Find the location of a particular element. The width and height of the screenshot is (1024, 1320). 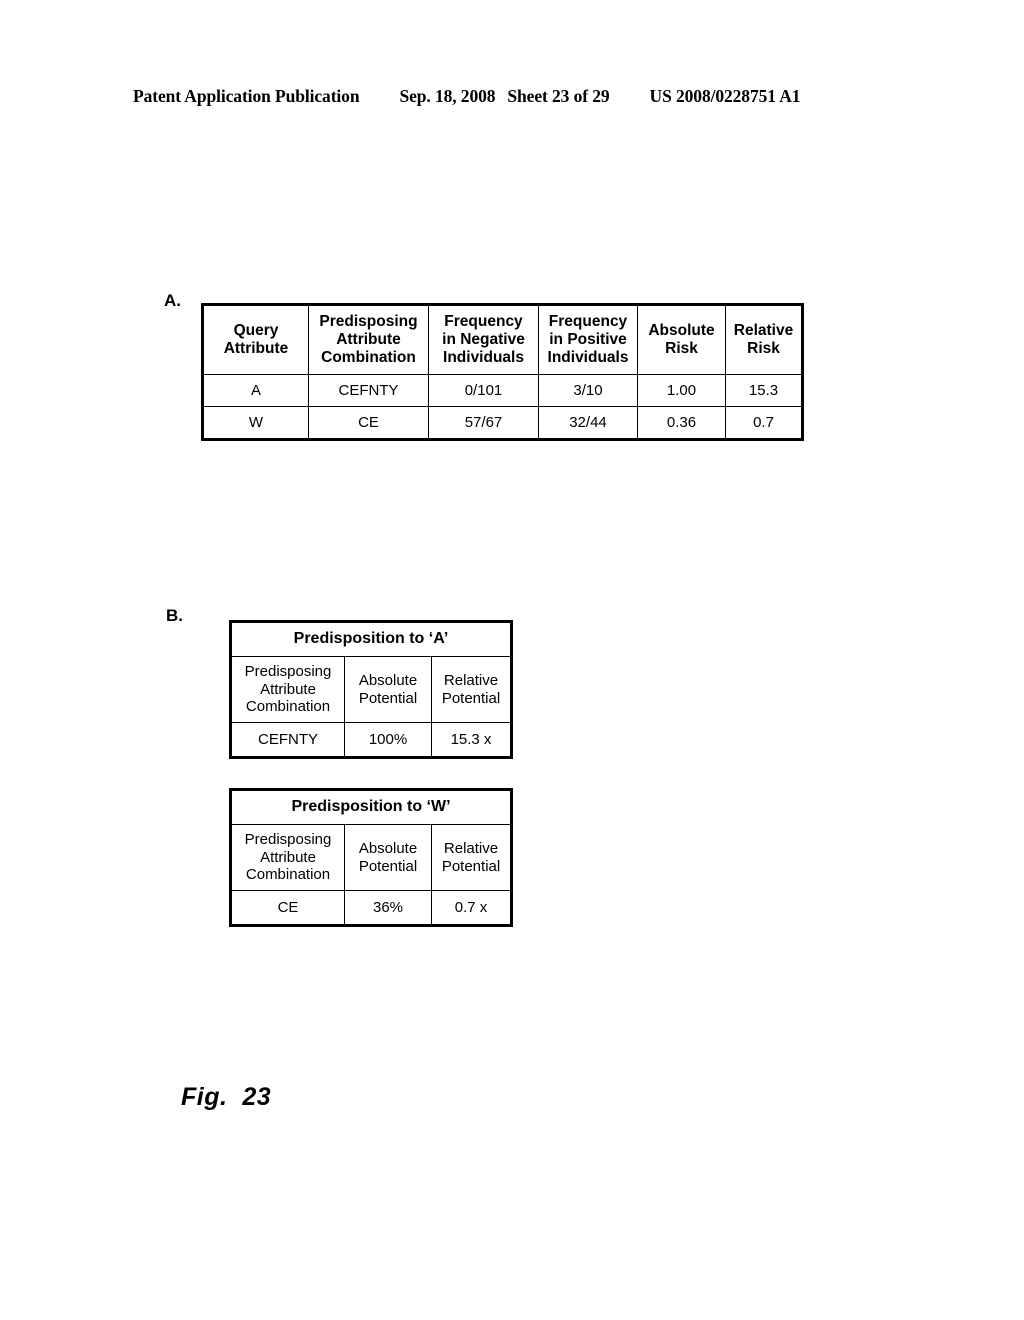

table-row: A CEFNTY 0/101 3/10 1.00 15.3 is located at coordinates (502, 390).